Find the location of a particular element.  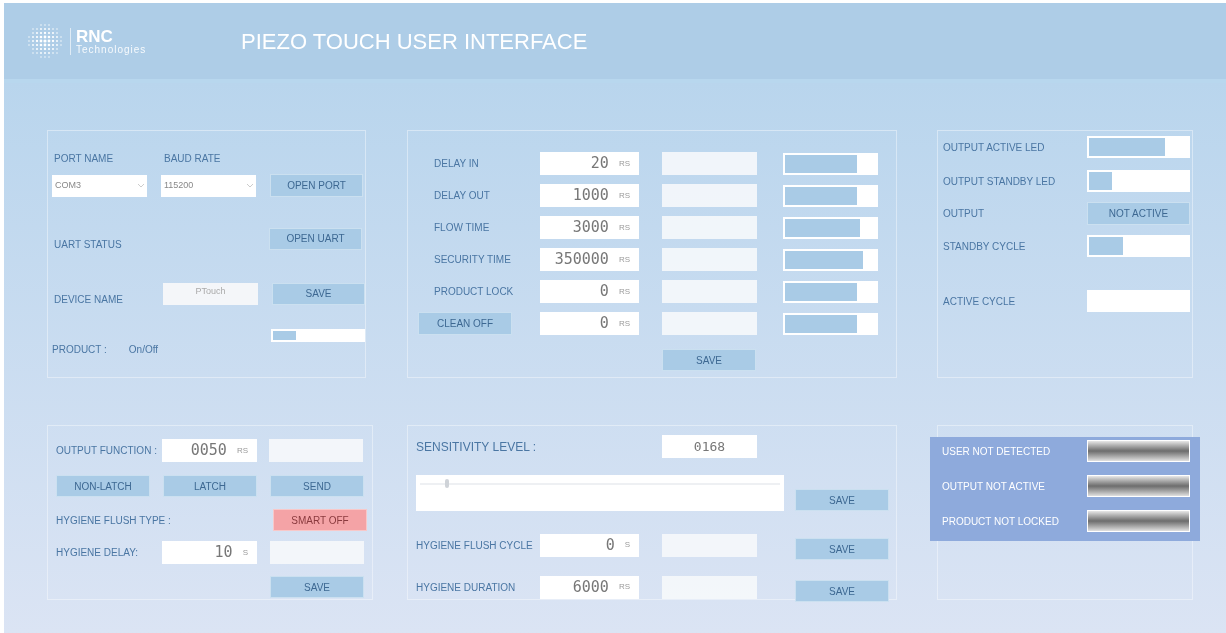

uart-status-label: UART STATUS is located at coordinates (88, 245).